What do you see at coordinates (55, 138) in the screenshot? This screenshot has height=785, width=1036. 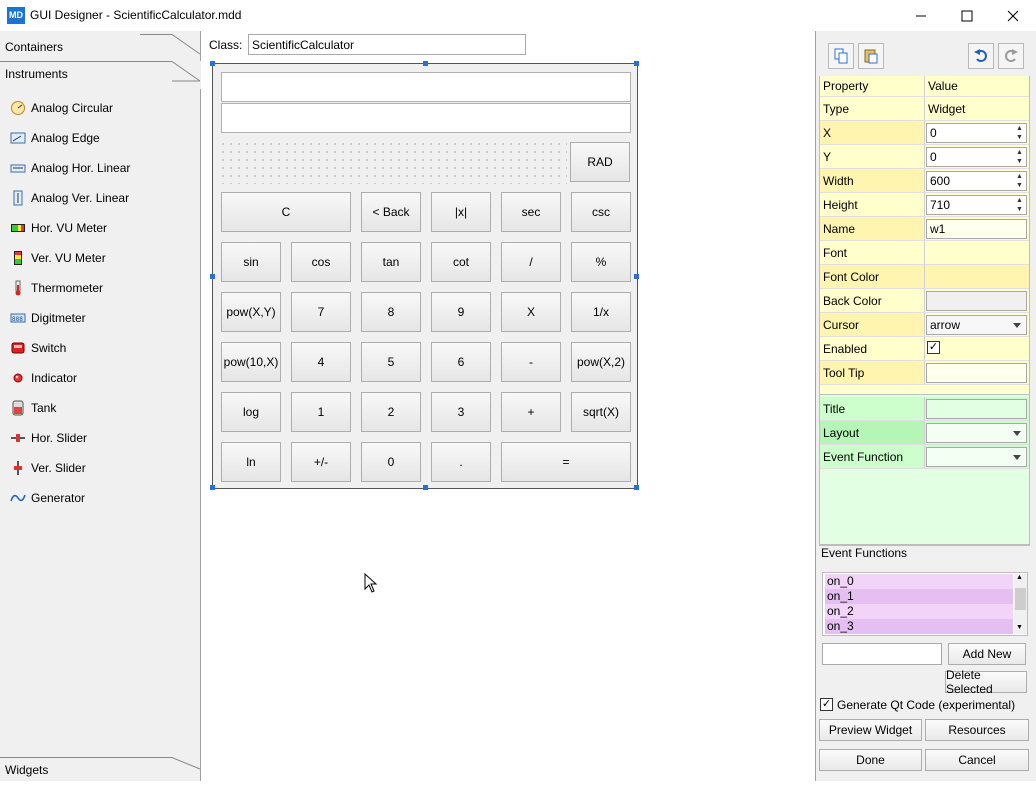 I see `instrument-item: Analog Edge` at bounding box center [55, 138].